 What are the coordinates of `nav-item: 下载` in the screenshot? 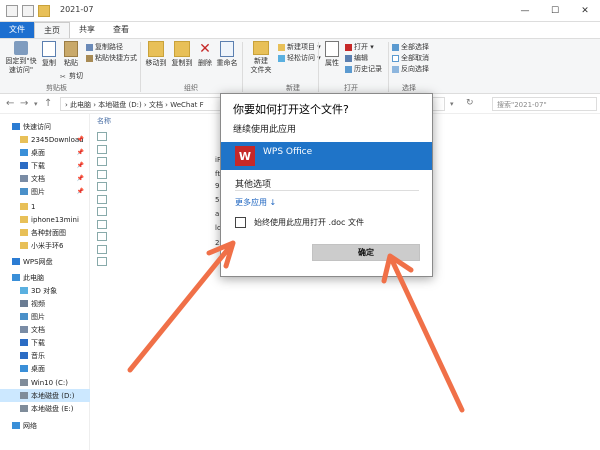 It's located at (45, 342).